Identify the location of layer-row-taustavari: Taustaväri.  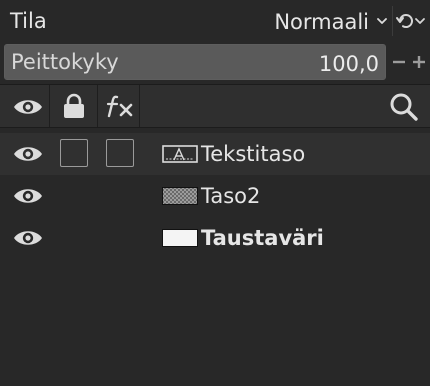
(215, 238).